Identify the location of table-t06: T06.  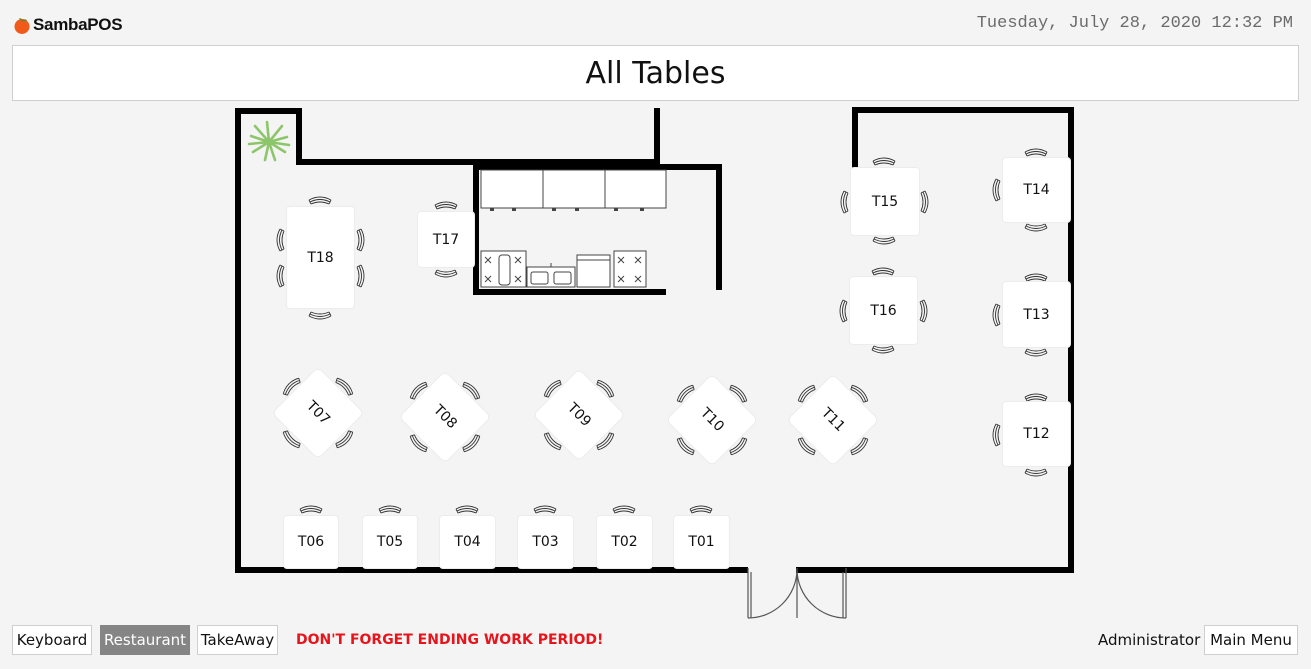
(311, 542).